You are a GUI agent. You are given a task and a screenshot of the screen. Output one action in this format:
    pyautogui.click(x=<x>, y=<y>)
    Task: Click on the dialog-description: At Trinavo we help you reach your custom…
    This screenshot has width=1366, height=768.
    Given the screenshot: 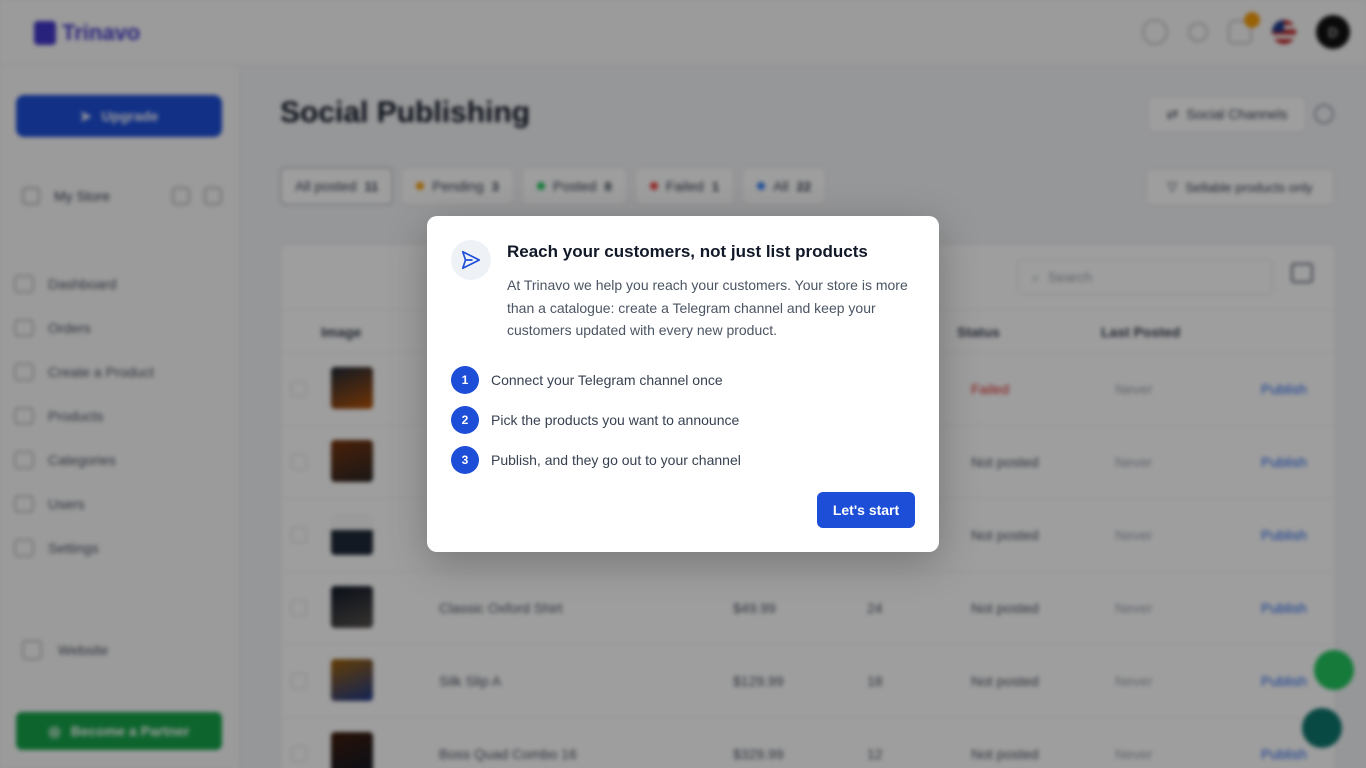 What is the action you would take?
    pyautogui.click(x=707, y=307)
    